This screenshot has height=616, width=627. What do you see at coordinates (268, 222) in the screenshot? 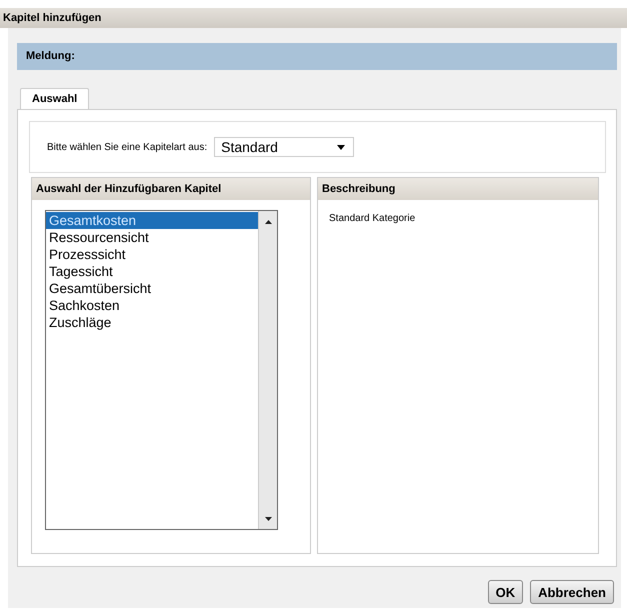
I see `scroll-up-icon` at bounding box center [268, 222].